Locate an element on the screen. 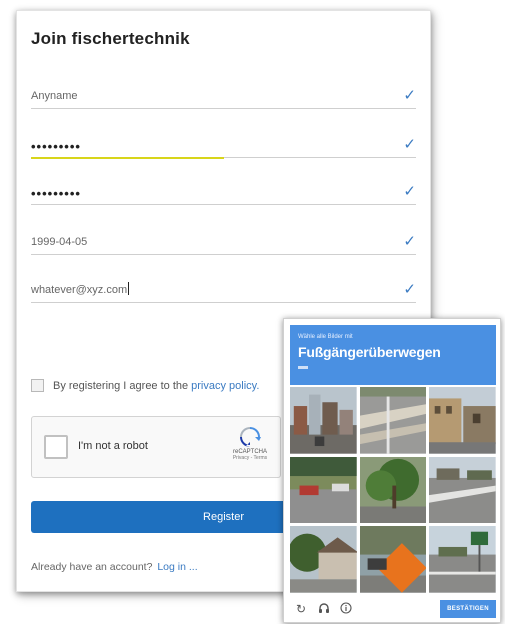 This screenshot has width=505, height=624. challenge-target: Fußgängerüberwegen is located at coordinates (369, 352).